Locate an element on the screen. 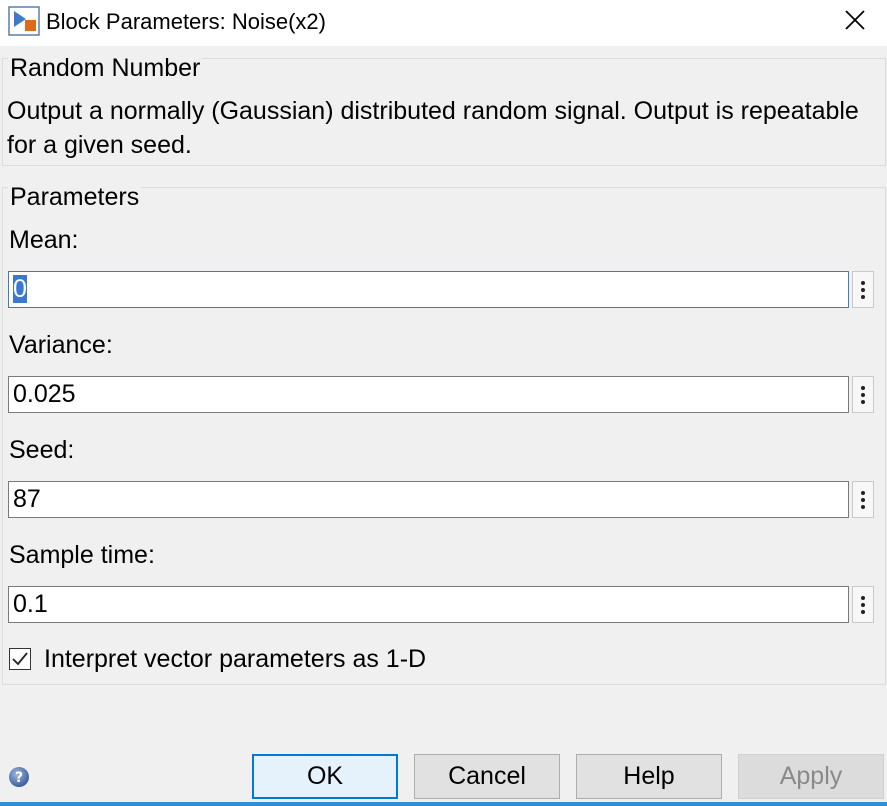 The image size is (887, 806). mean-label: Mean: is located at coordinates (44, 240).